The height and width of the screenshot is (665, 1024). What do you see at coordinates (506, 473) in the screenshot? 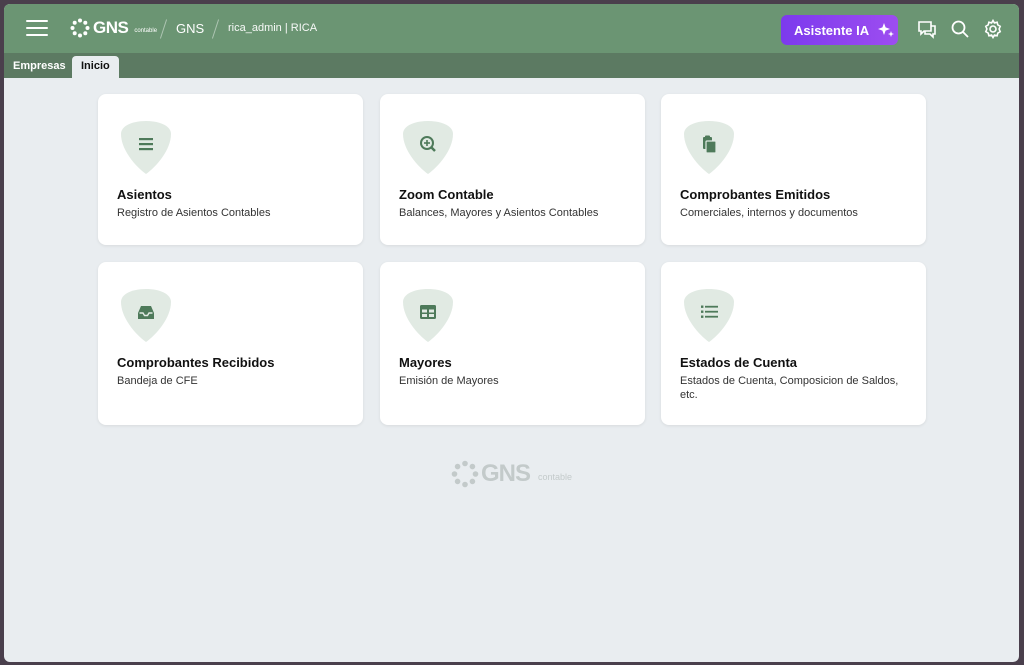
I see `footer-logo-text: GNS` at bounding box center [506, 473].